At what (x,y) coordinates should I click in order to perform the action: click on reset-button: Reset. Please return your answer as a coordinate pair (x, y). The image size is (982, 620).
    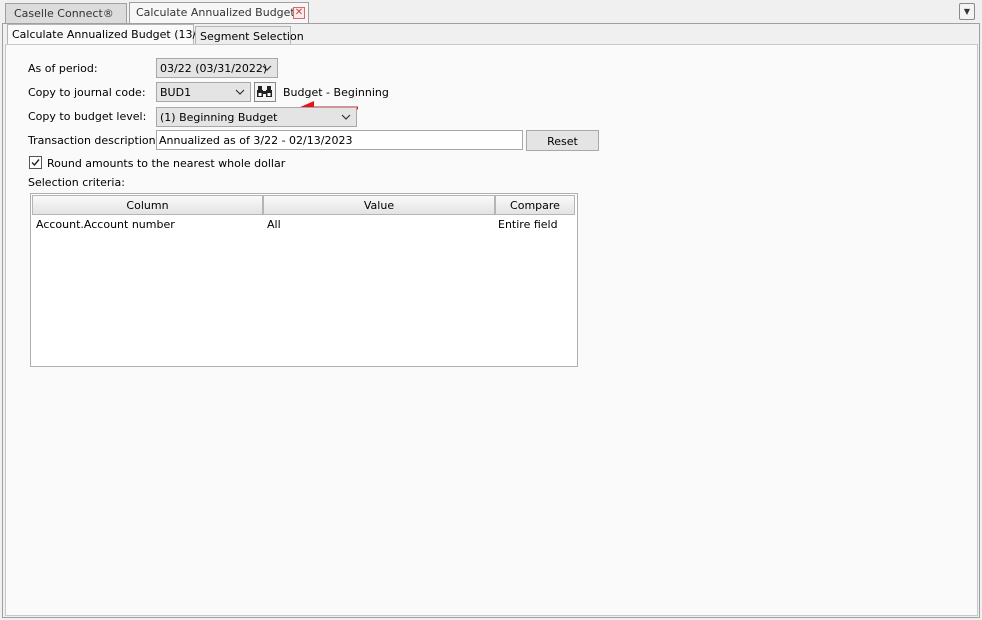
    Looking at the image, I should click on (562, 140).